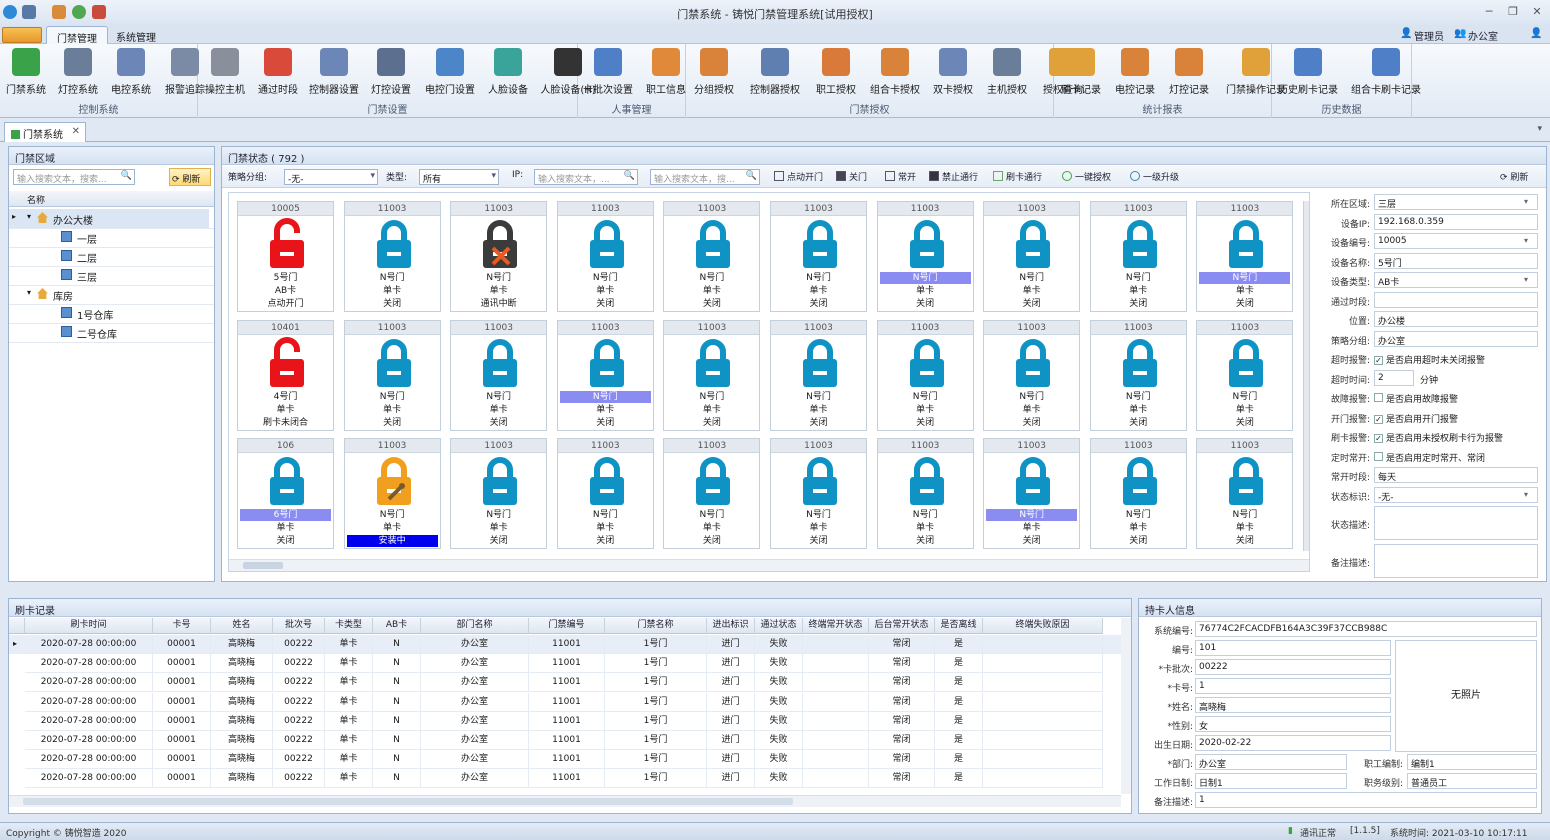 This screenshot has width=1550, height=840. I want to click on staffing-select: 编制1, so click(1472, 762).